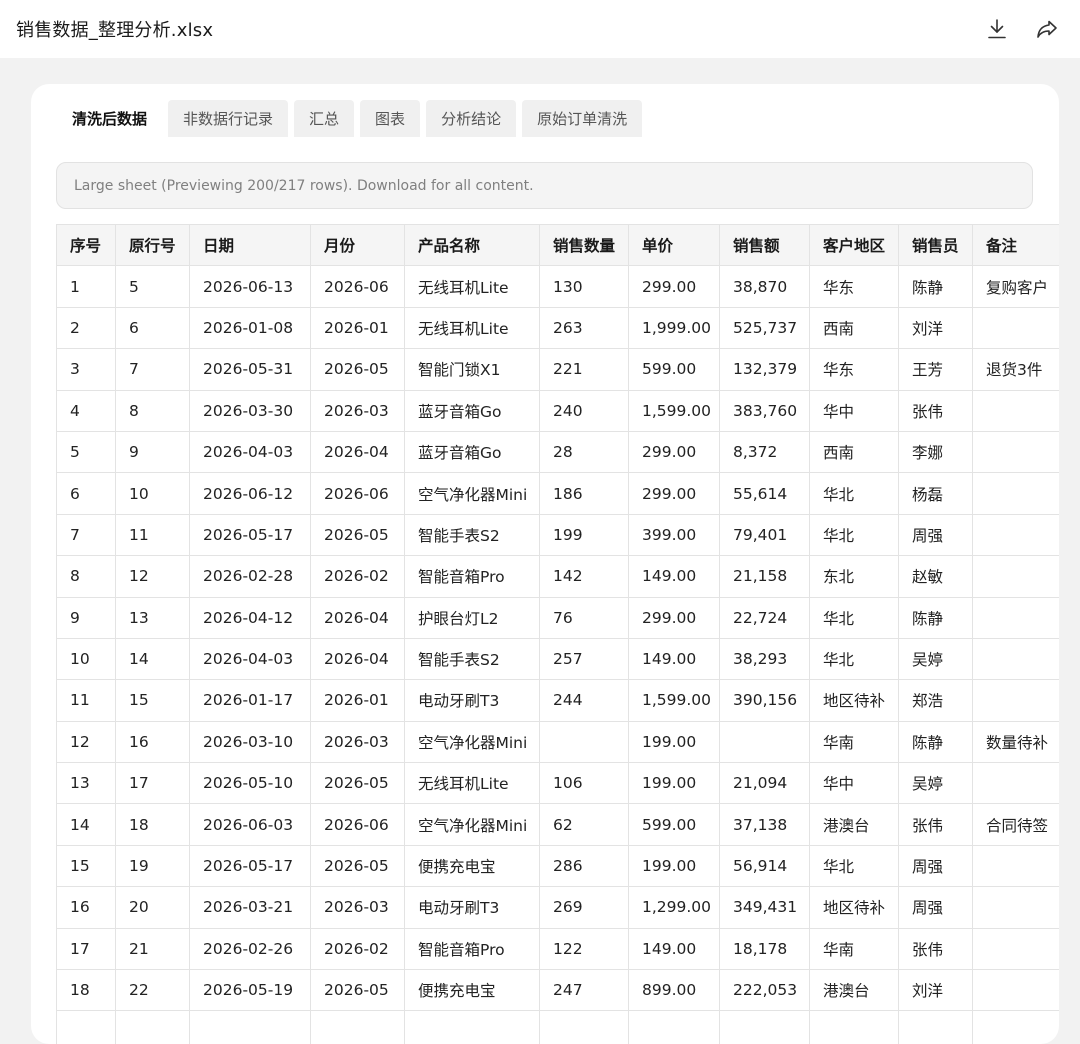 The width and height of the screenshot is (1080, 1044). What do you see at coordinates (250, 452) in the screenshot?
I see `table-cell: 2026-04-03` at bounding box center [250, 452].